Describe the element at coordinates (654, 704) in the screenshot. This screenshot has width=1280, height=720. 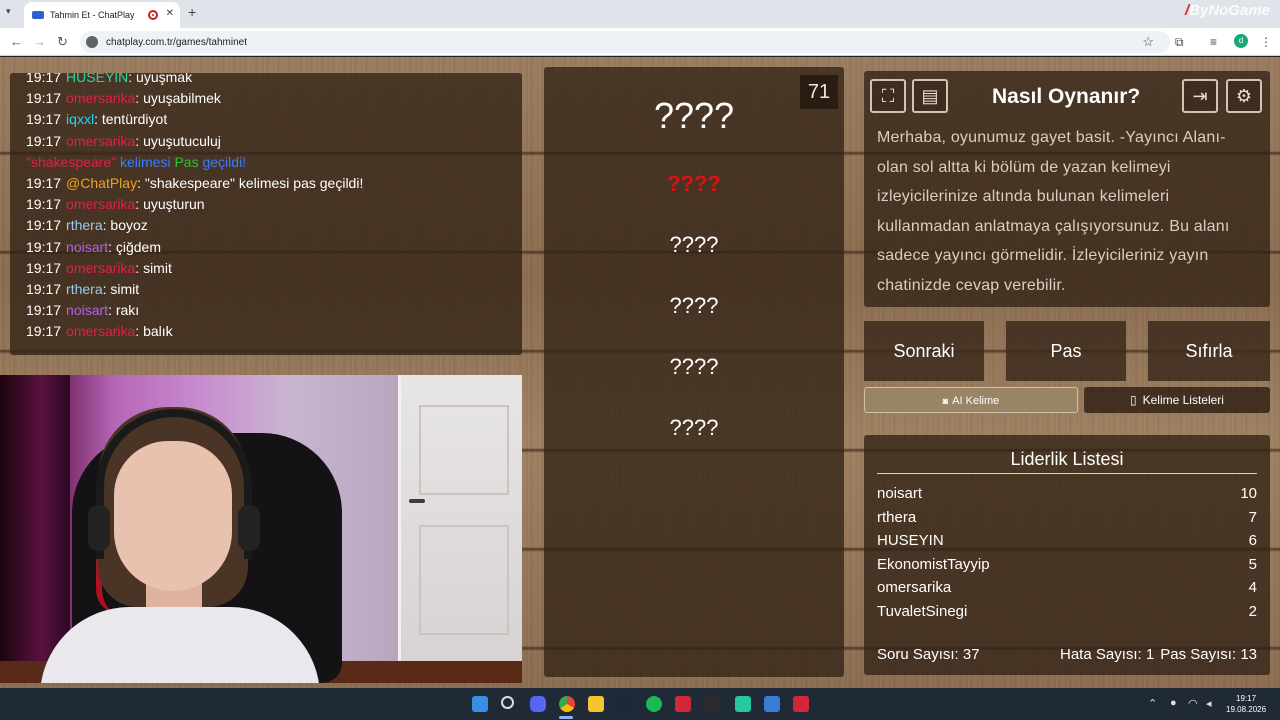
I see `spotify-icon` at that location.